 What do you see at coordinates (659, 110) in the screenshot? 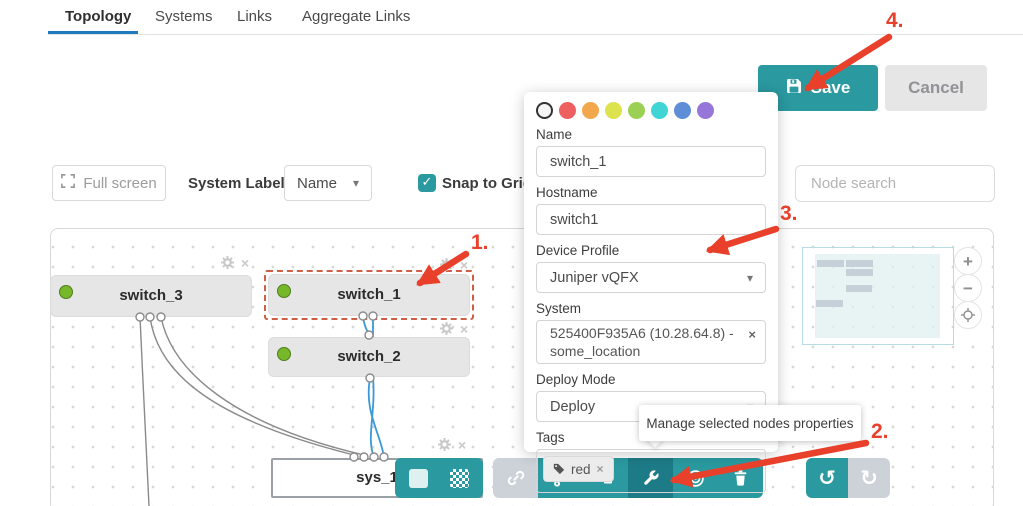
I see `color-swatch-cyan` at bounding box center [659, 110].